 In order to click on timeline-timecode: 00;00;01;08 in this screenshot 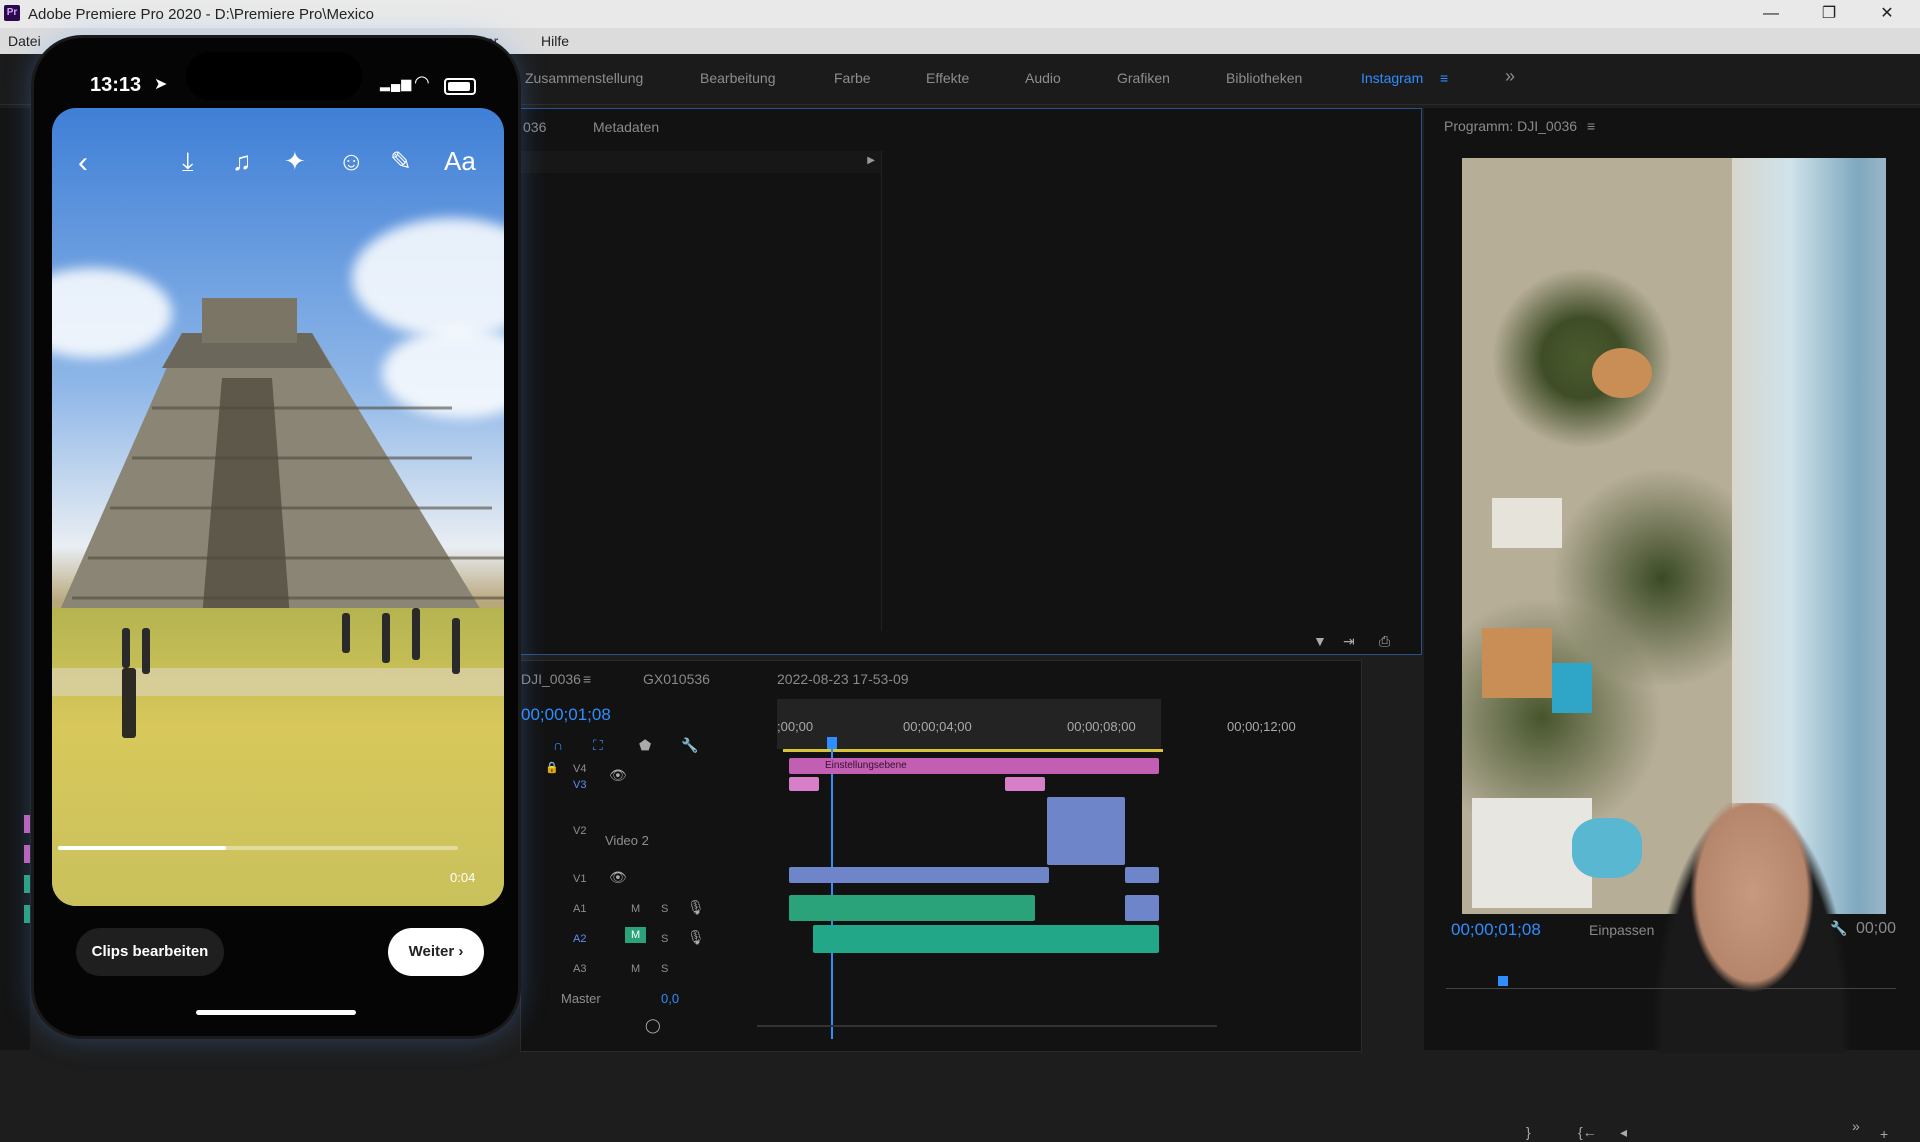, I will do `click(566, 715)`.